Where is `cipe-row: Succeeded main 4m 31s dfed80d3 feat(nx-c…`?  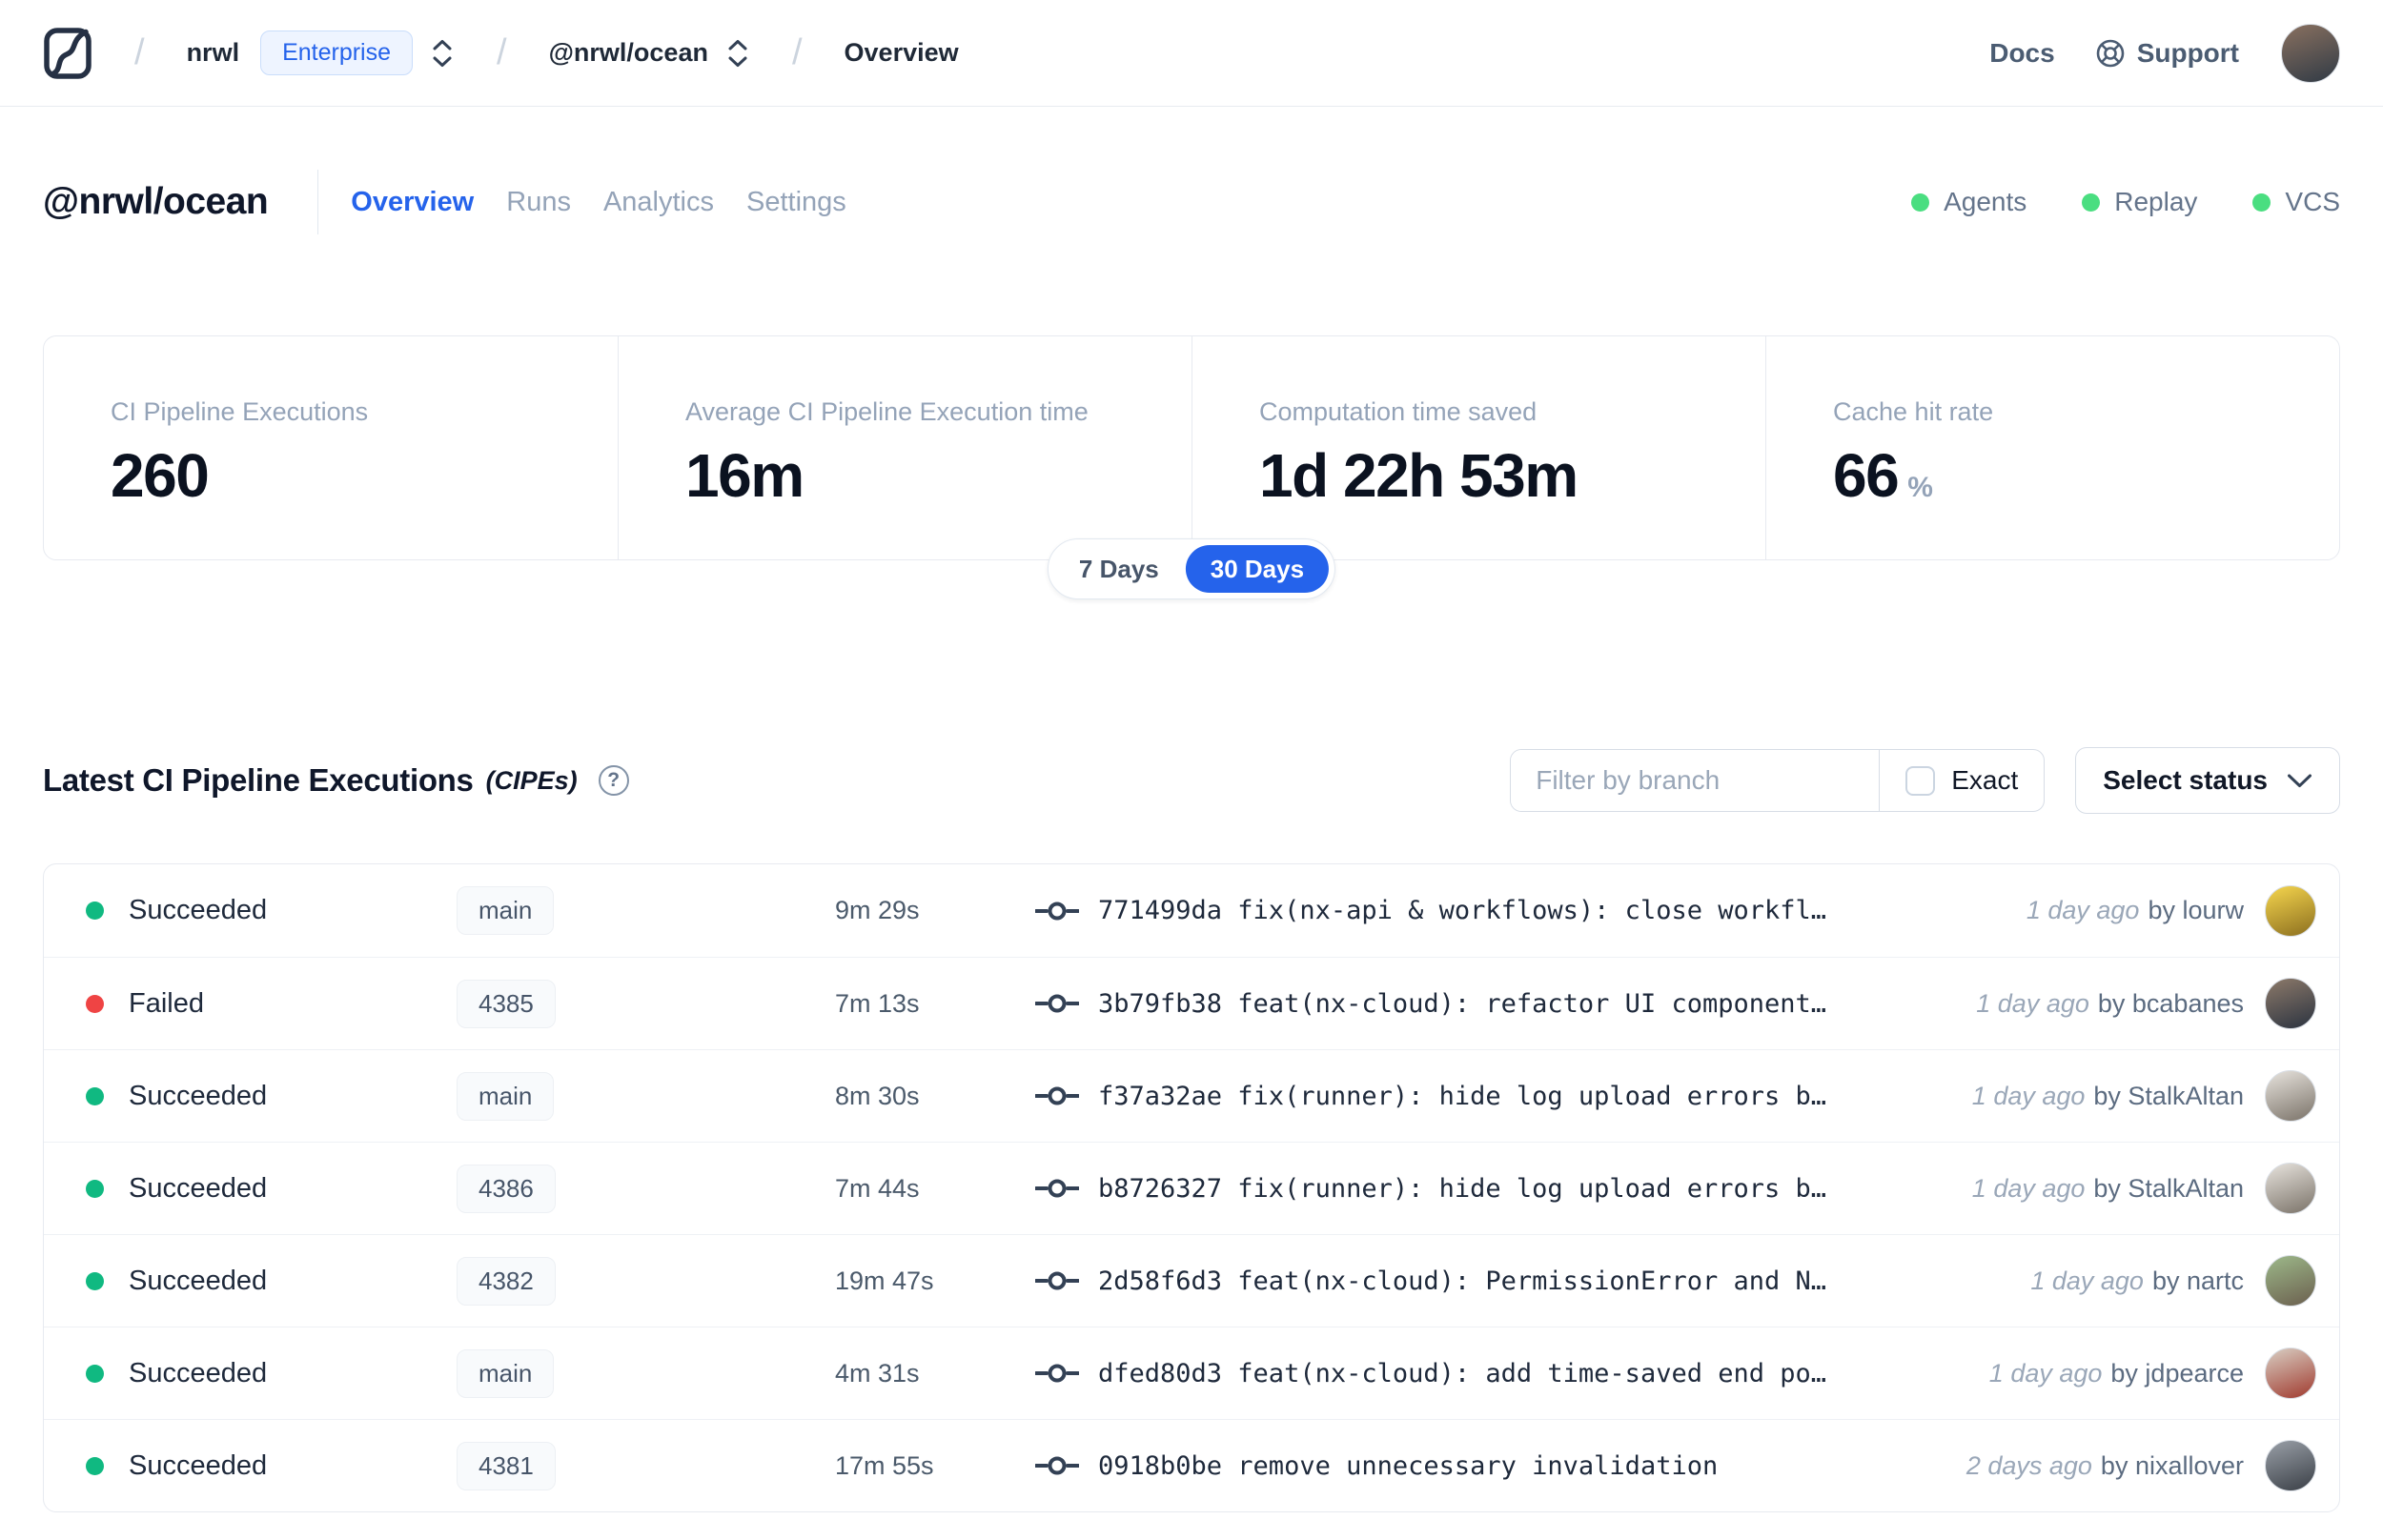 cipe-row: Succeeded main 4m 31s dfed80d3 feat(nx-c… is located at coordinates (1191, 1373).